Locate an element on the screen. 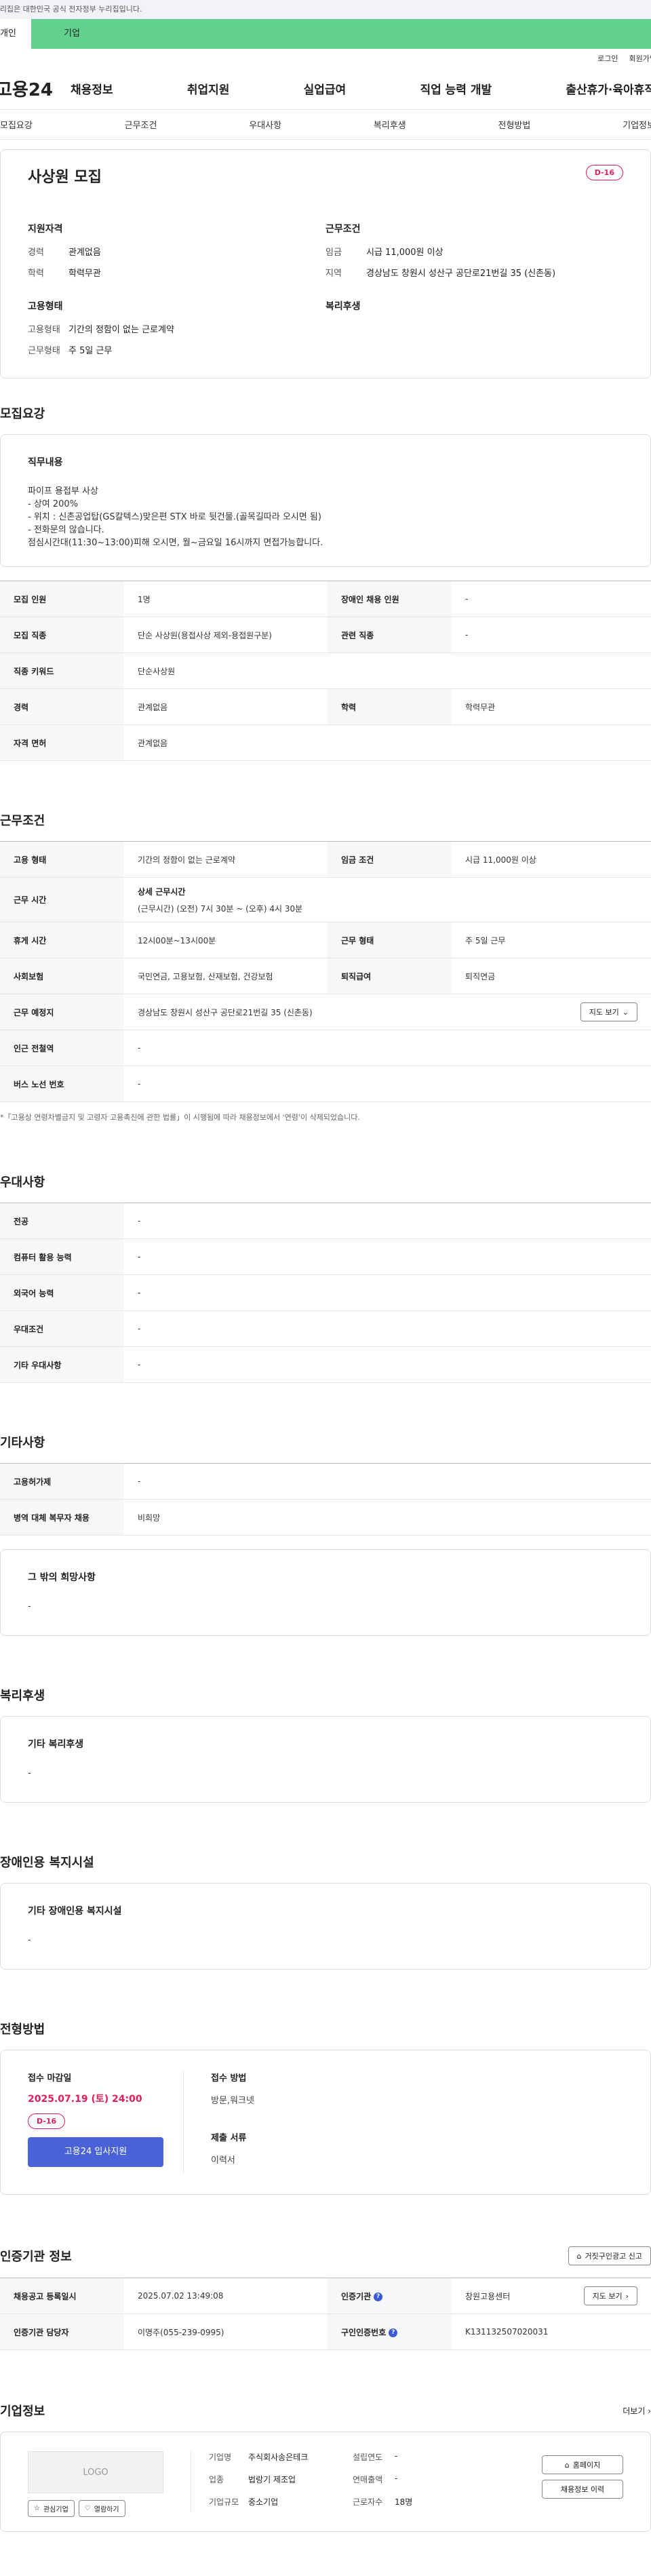  education-value: 학력무관 is located at coordinates (84, 274).